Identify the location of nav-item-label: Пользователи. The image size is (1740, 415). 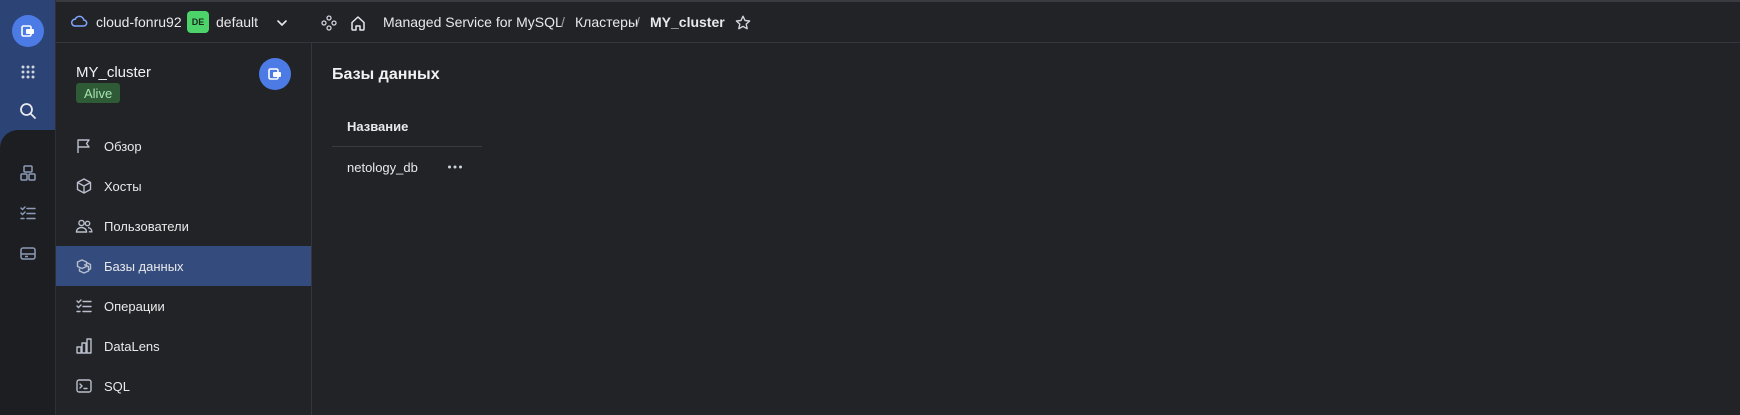
(146, 226).